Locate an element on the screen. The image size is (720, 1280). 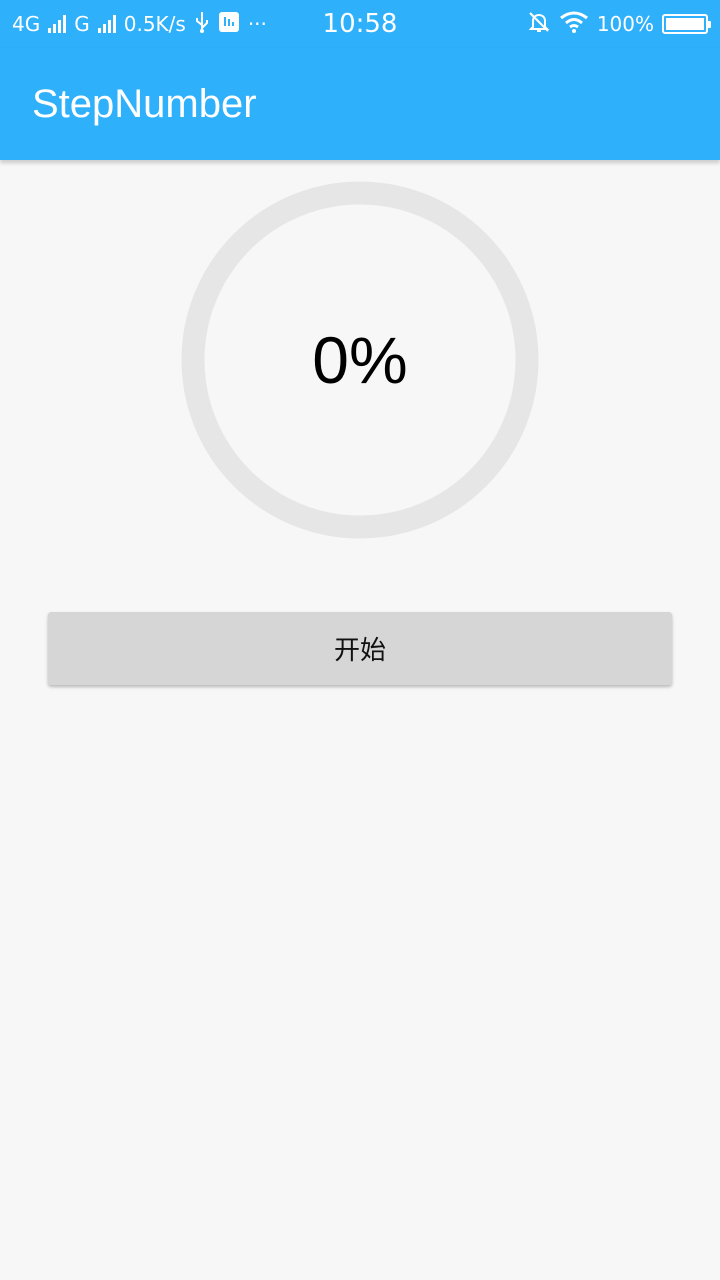
bell-off-icon is located at coordinates (539, 24).